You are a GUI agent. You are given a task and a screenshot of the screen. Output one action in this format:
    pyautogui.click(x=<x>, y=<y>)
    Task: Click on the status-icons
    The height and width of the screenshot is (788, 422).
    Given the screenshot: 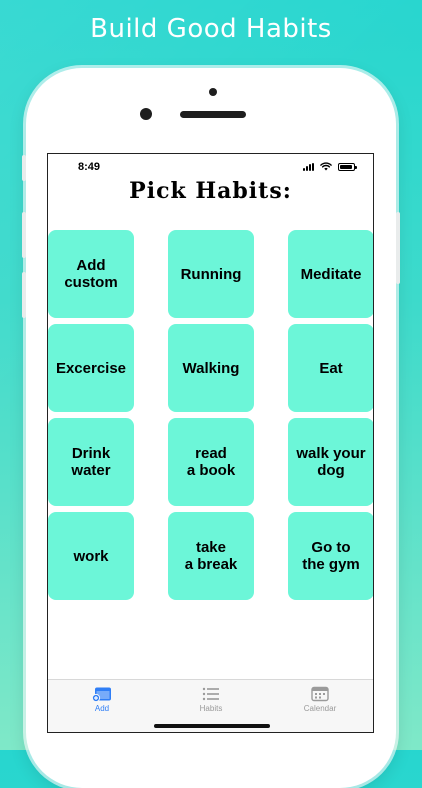 What is the action you would take?
    pyautogui.click(x=330, y=166)
    